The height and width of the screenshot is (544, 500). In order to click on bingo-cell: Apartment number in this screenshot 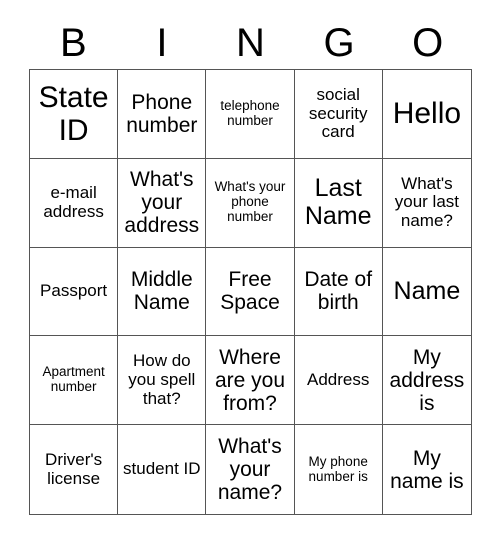, I will do `click(74, 381)`.